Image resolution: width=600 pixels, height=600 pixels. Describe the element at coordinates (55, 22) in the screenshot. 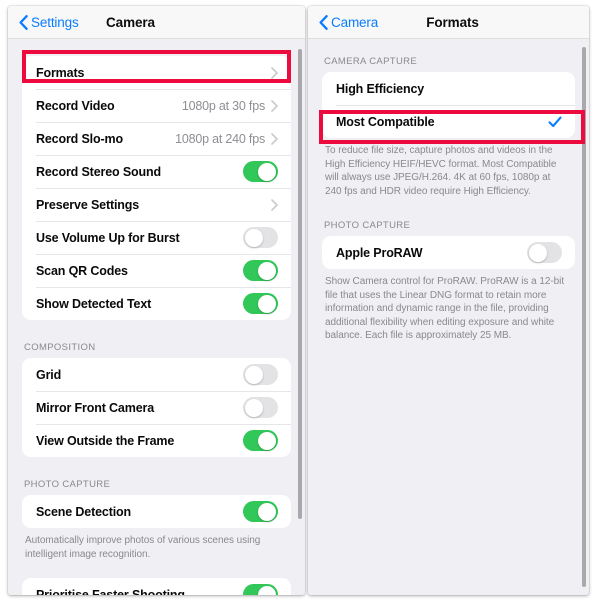

I see `back-label: Settings` at that location.